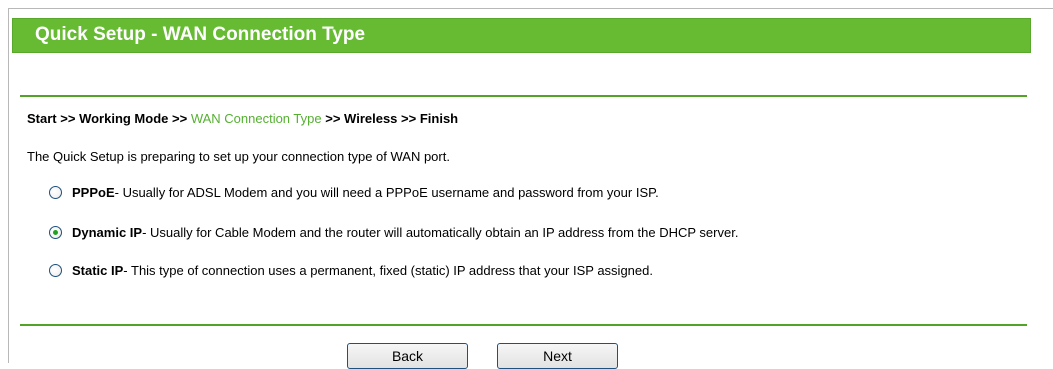 Image resolution: width=1053 pixels, height=369 pixels. I want to click on breadcrumb-finish: Finish, so click(439, 118).